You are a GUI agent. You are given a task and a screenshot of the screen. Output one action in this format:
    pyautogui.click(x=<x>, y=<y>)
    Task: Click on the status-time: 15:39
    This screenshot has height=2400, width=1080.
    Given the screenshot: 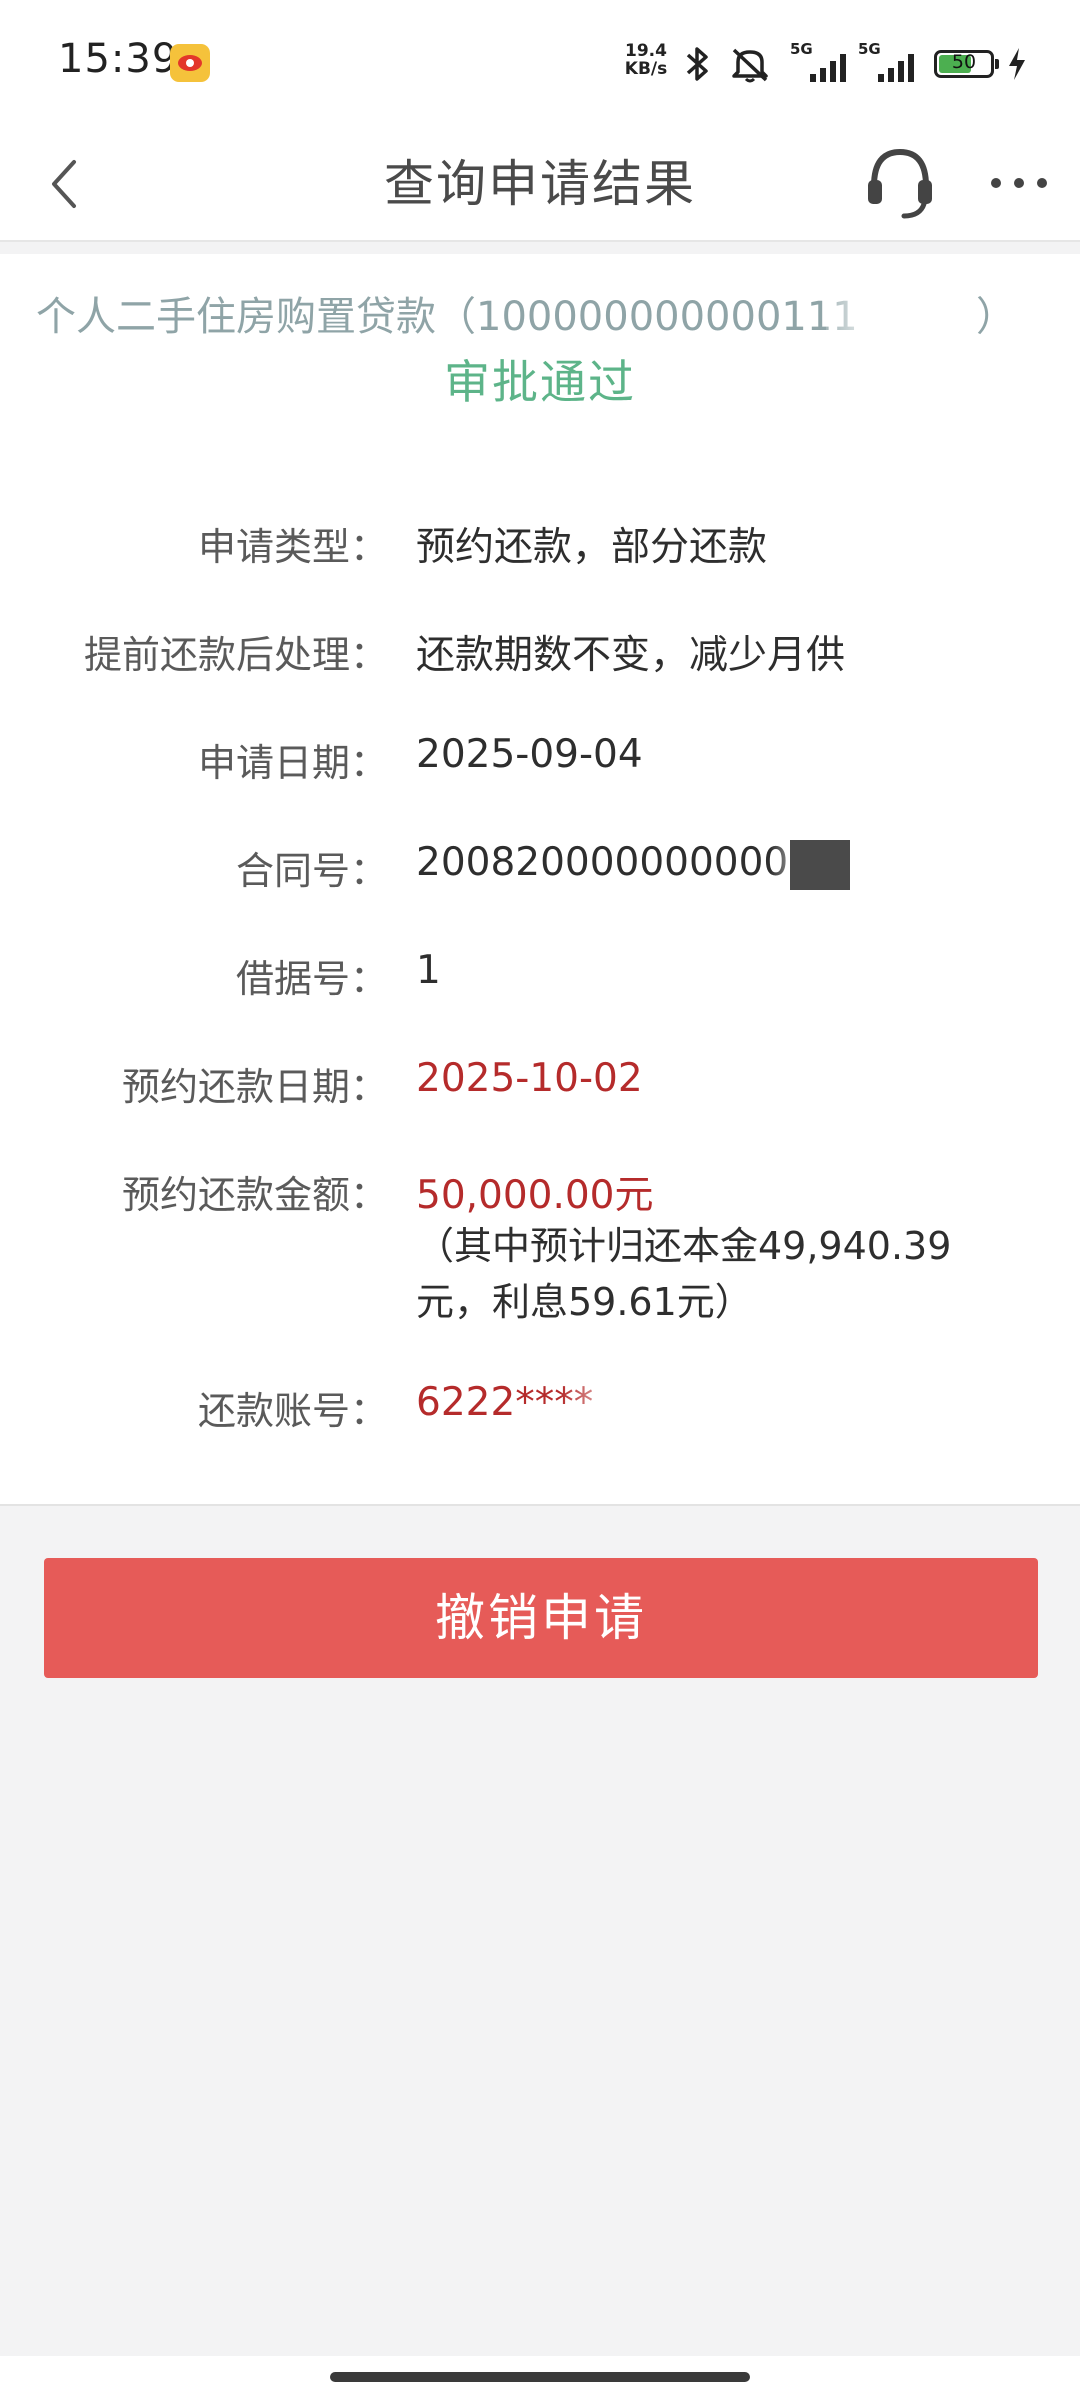 What is the action you would take?
    pyautogui.click(x=118, y=59)
    